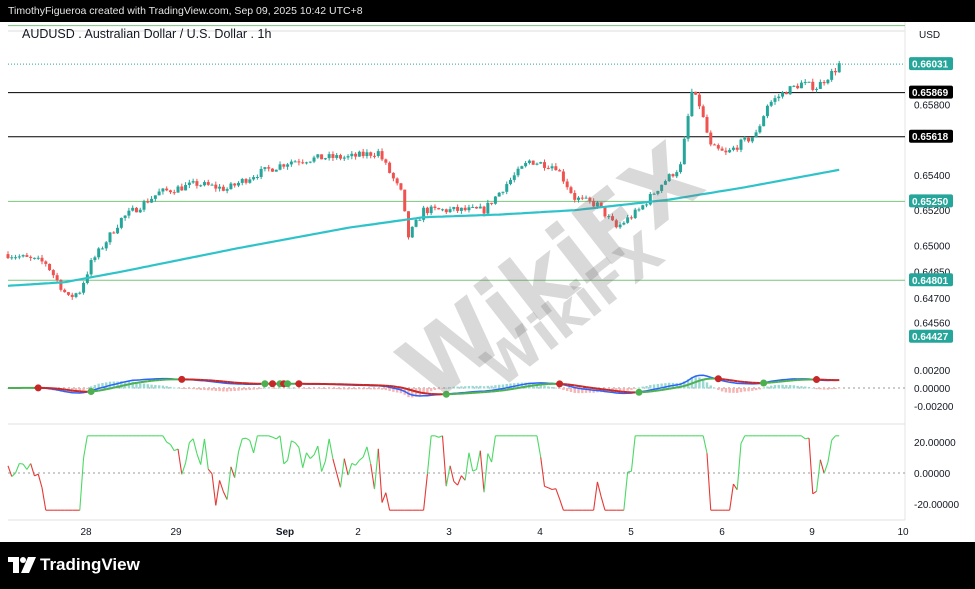 This screenshot has width=975, height=589. Describe the element at coordinates (930, 137) in the screenshot. I see `price-label-2: 0.65618` at that location.